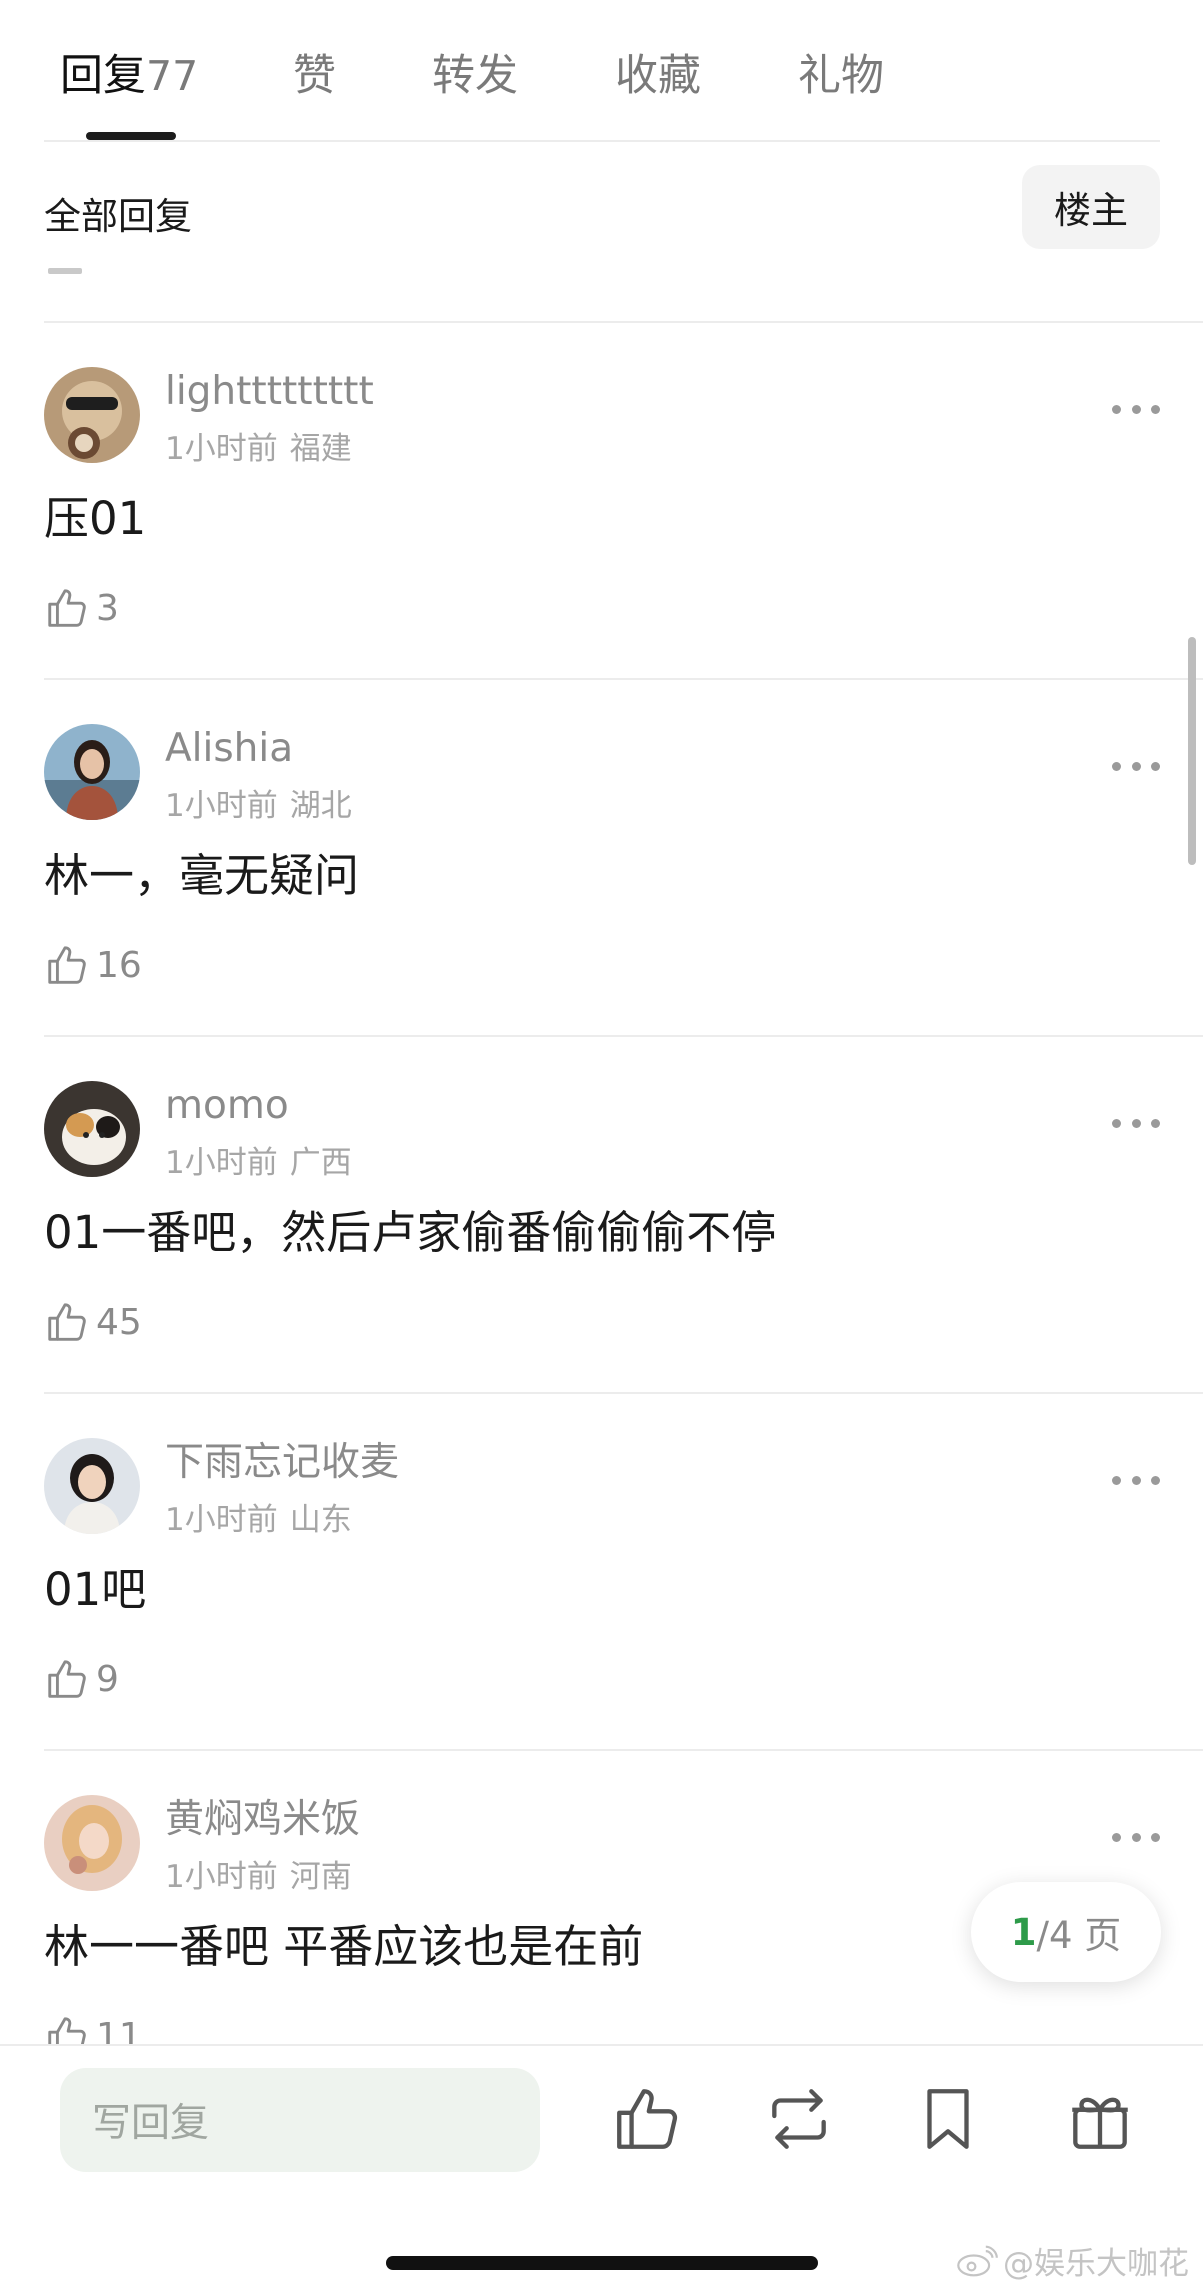 Image resolution: width=1203 pixels, height=2296 pixels. What do you see at coordinates (320, 1520) in the screenshot?
I see `comment-location: 山东` at bounding box center [320, 1520].